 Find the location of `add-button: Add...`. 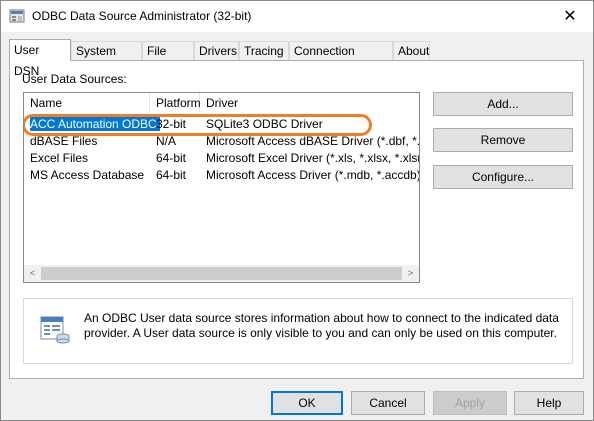

add-button: Add... is located at coordinates (503, 104).